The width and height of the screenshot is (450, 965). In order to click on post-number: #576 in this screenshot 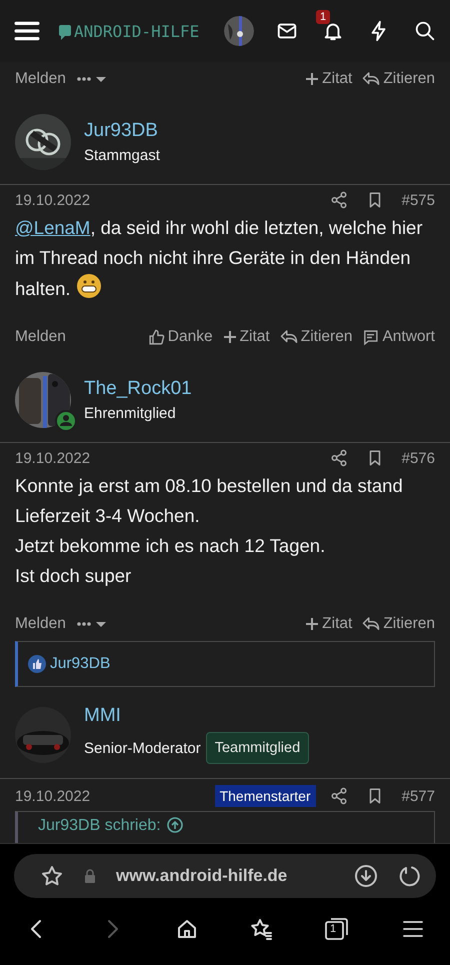, I will do `click(418, 458)`.